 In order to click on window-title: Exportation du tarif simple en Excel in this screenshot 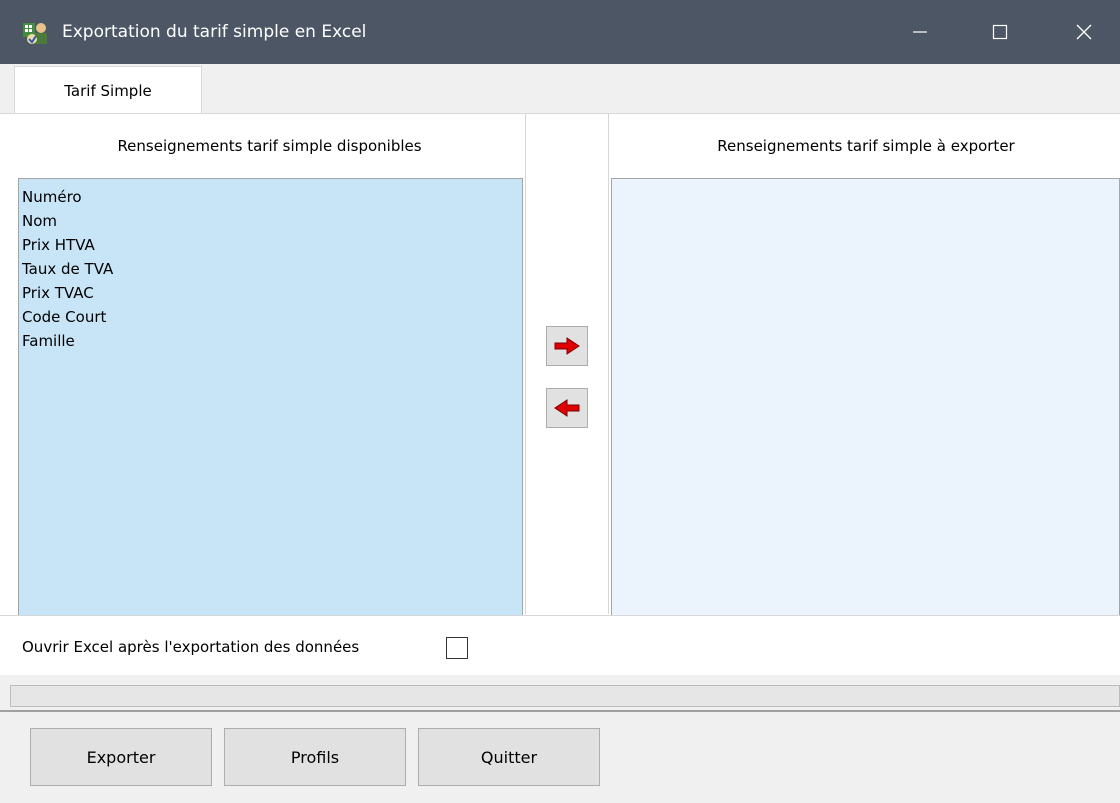, I will do `click(214, 32)`.